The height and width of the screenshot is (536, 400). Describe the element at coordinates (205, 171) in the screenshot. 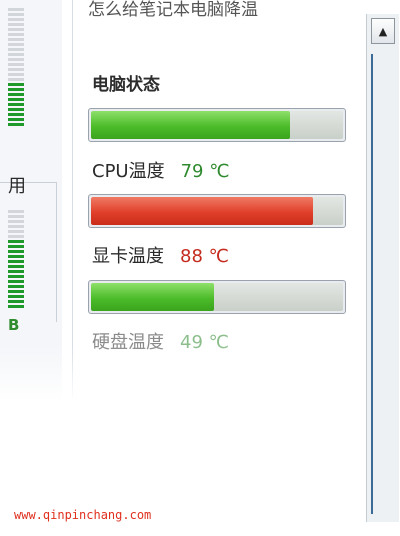

I see `cpu-temp-value: 79 ℃` at that location.